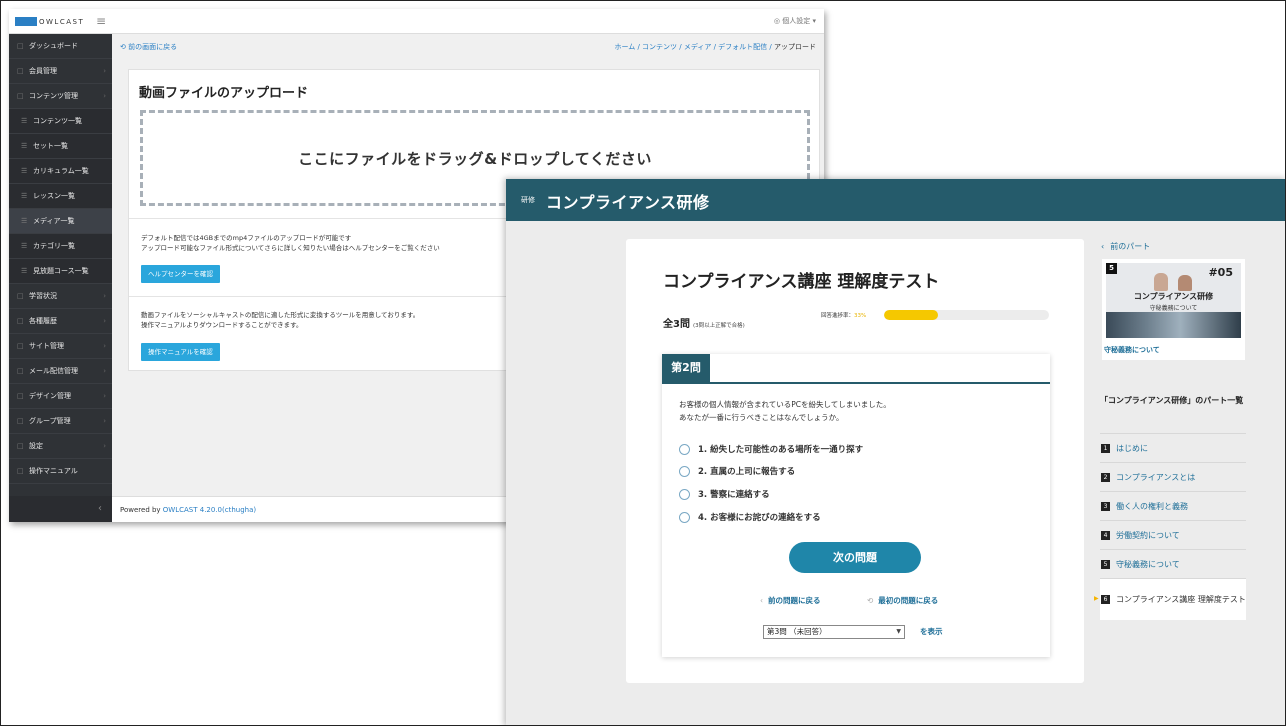  Describe the element at coordinates (1172, 400) in the screenshot. I see `part-list-title: 「コンプライアンス研修」のパート一覧` at that location.